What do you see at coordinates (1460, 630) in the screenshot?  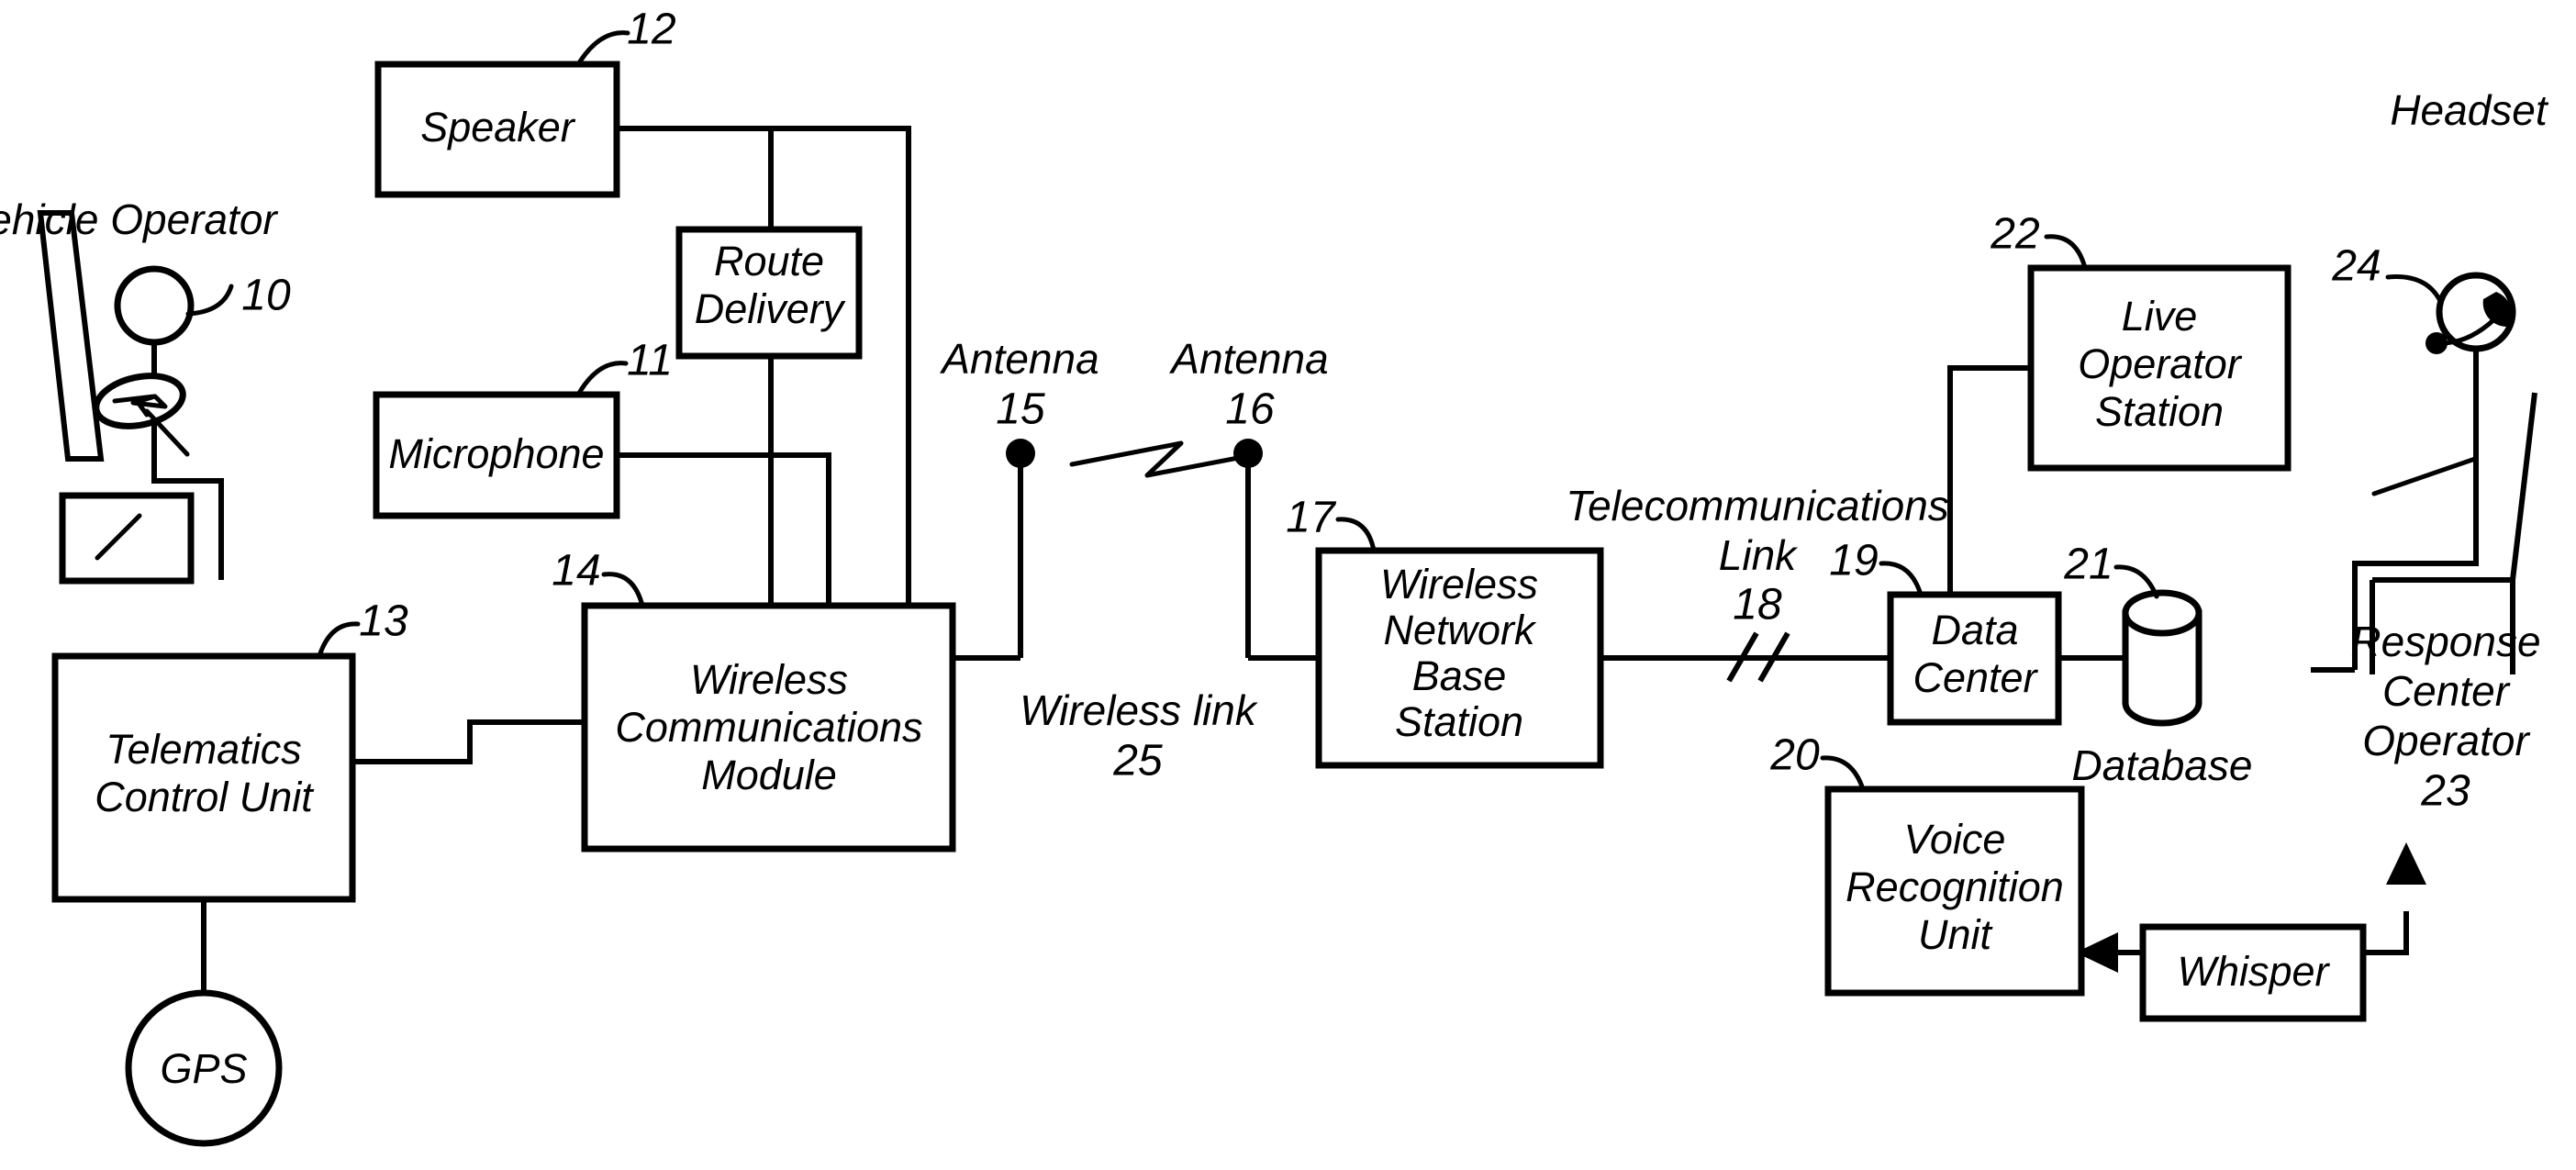 I see `wnbs-label-line2: Network` at bounding box center [1460, 630].